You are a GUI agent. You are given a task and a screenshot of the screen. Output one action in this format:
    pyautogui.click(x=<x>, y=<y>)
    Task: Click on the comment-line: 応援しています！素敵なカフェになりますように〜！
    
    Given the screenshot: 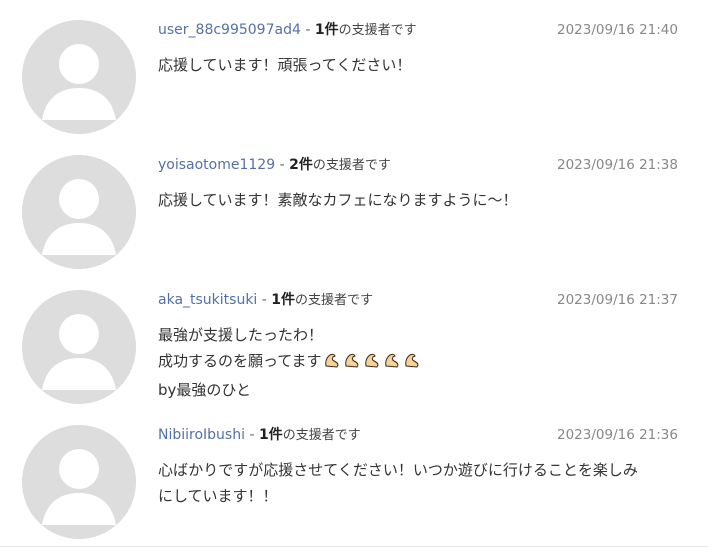 What is the action you would take?
    pyautogui.click(x=338, y=200)
    